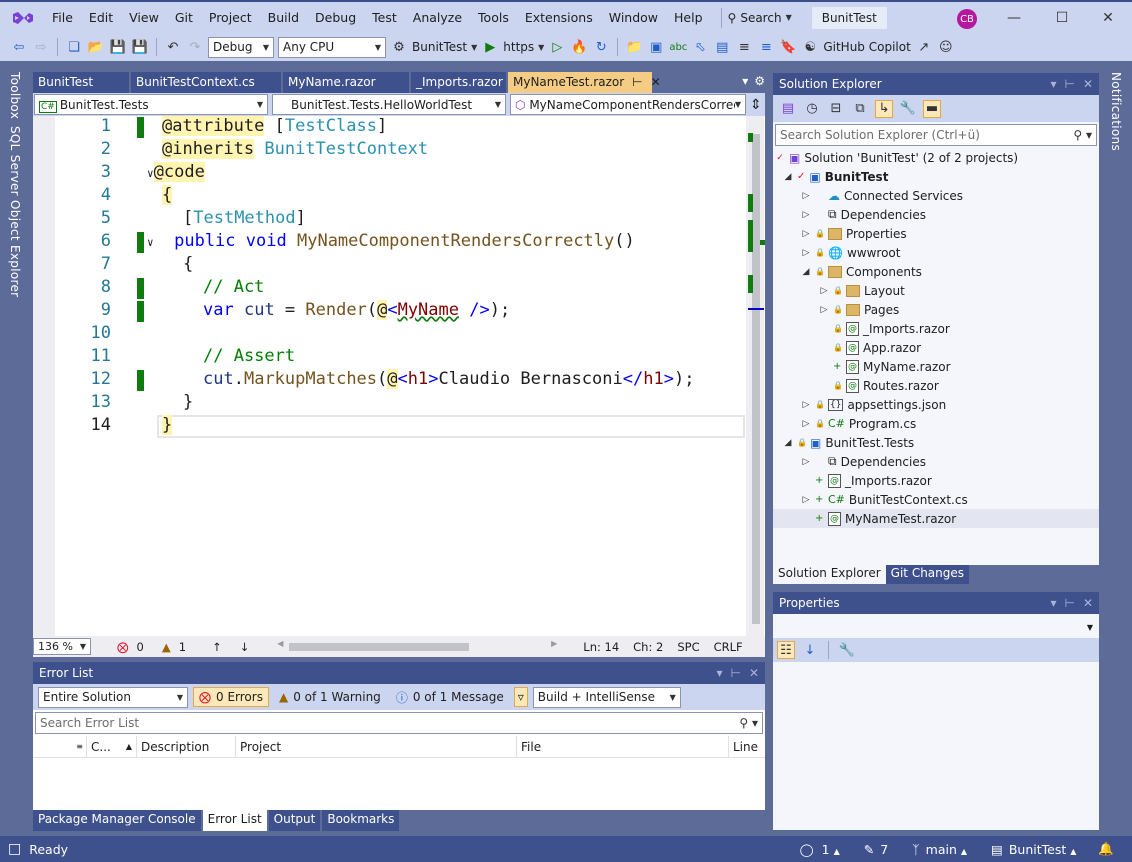 The width and height of the screenshot is (1132, 862). I want to click on sql-server-object-explorer-tab: SQL Server Object Explorer, so click(15, 211).